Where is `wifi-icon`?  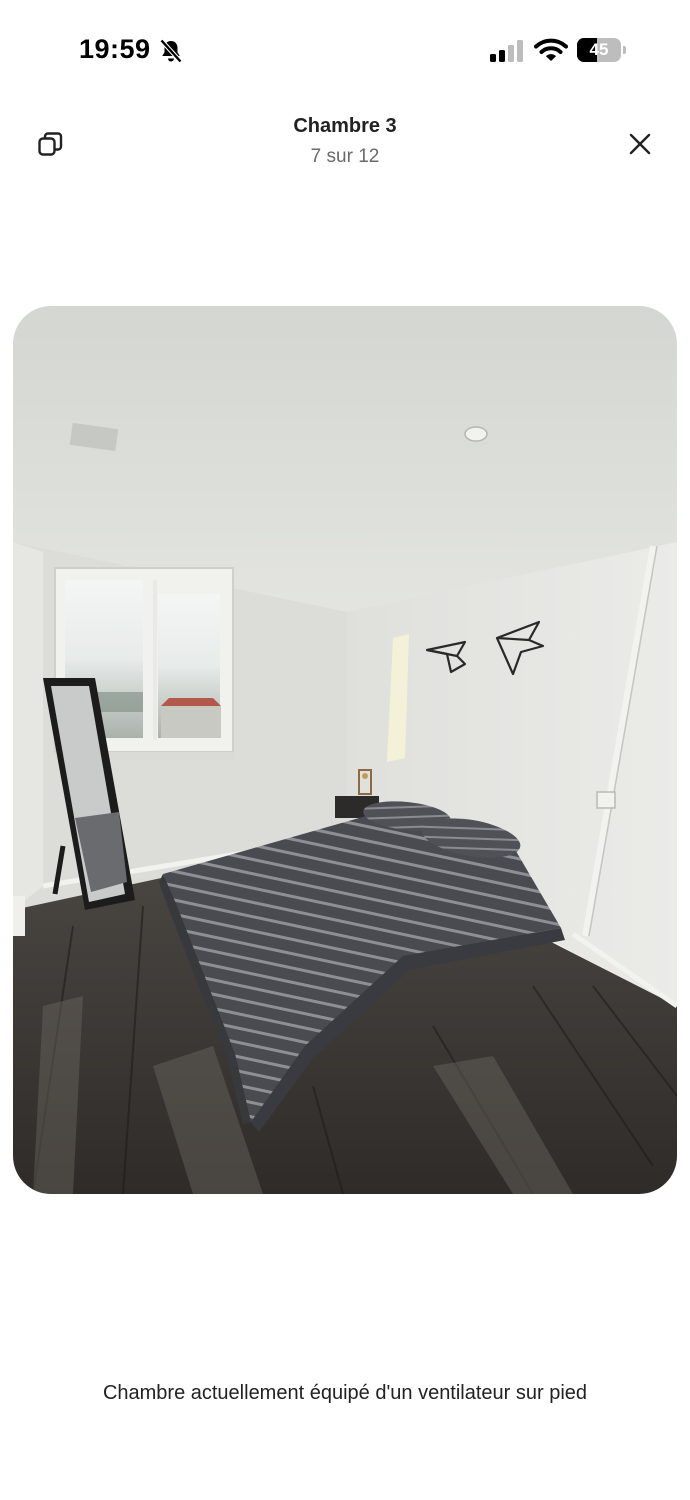
wifi-icon is located at coordinates (551, 49).